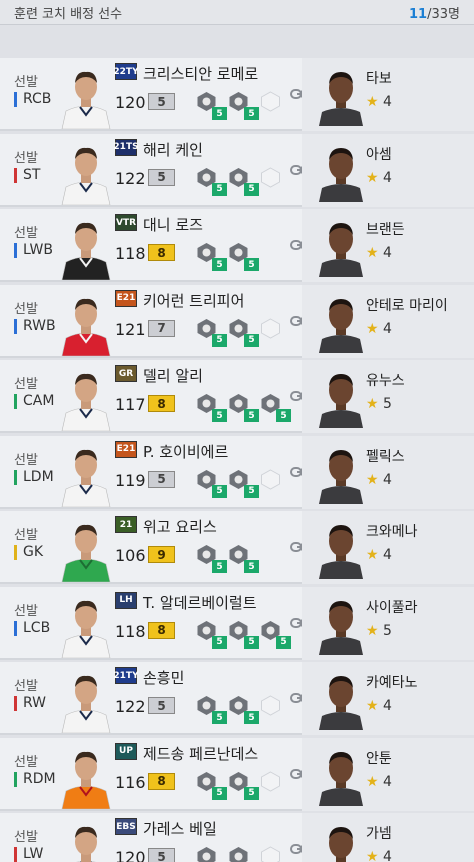 This screenshot has width=474, height=862. What do you see at coordinates (126, 826) in the screenshot?
I see `season-badge: EBS` at bounding box center [126, 826].